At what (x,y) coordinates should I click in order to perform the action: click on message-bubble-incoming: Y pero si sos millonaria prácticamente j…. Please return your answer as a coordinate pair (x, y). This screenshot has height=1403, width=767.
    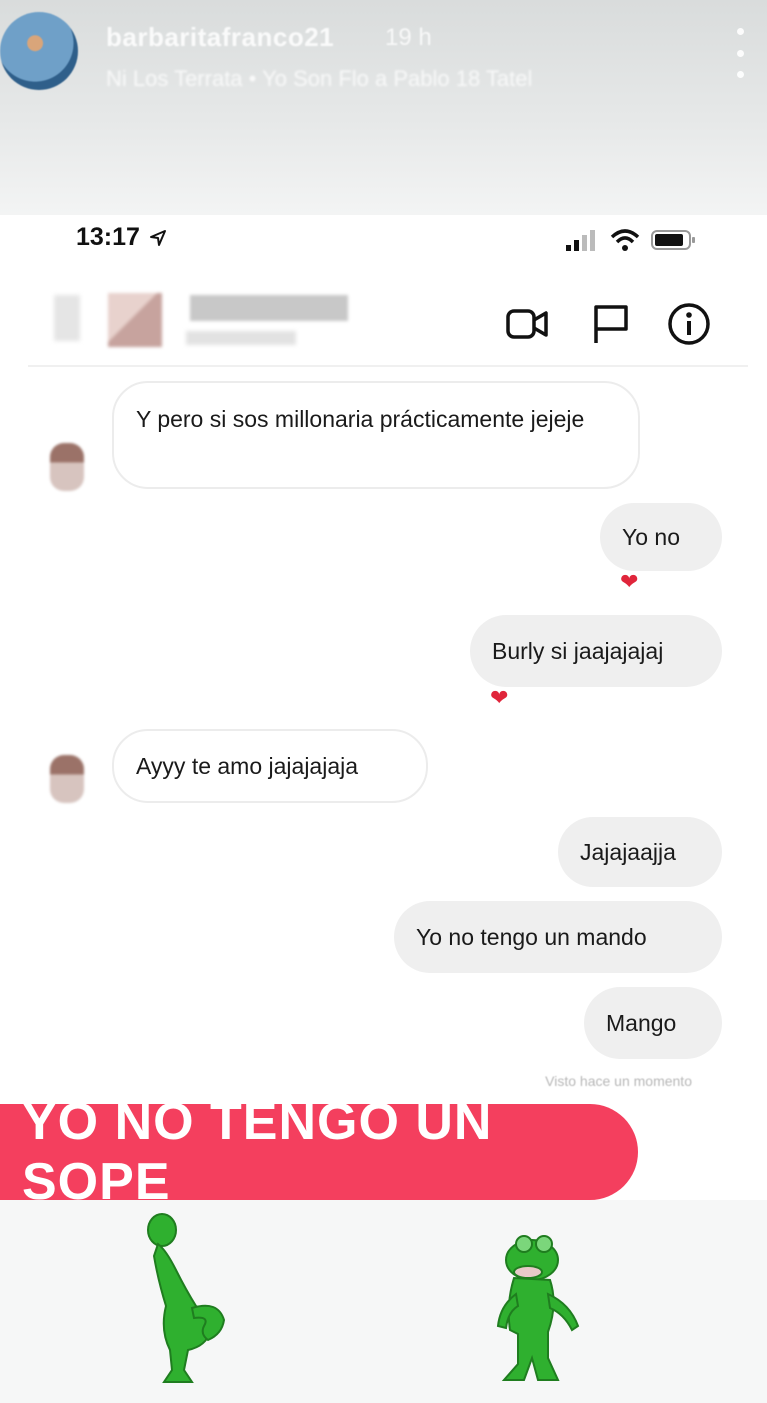
    Looking at the image, I should click on (376, 435).